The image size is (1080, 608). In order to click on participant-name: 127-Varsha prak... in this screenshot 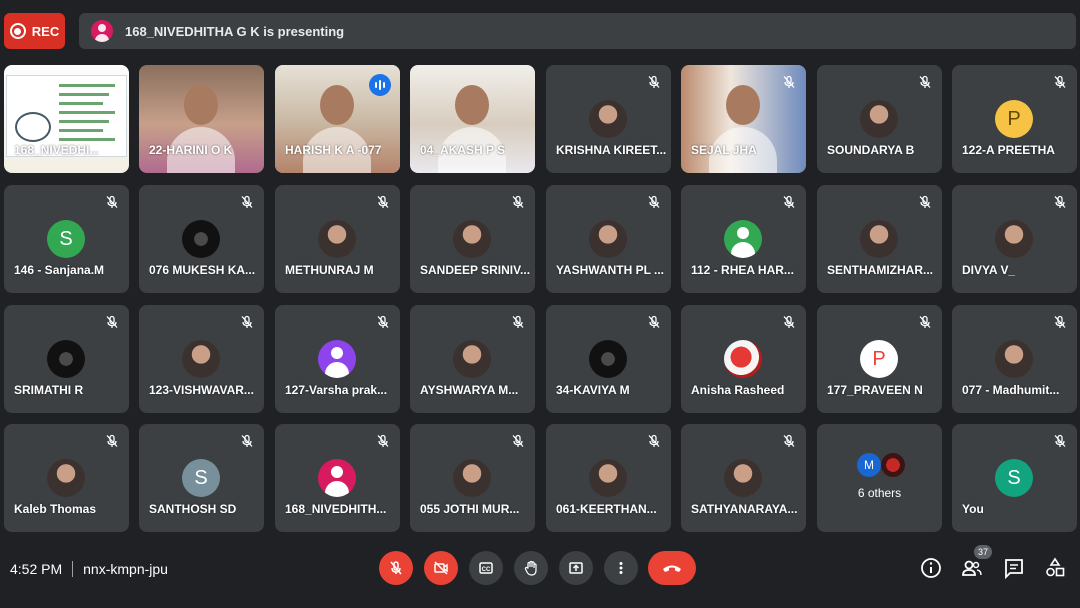, I will do `click(336, 390)`.